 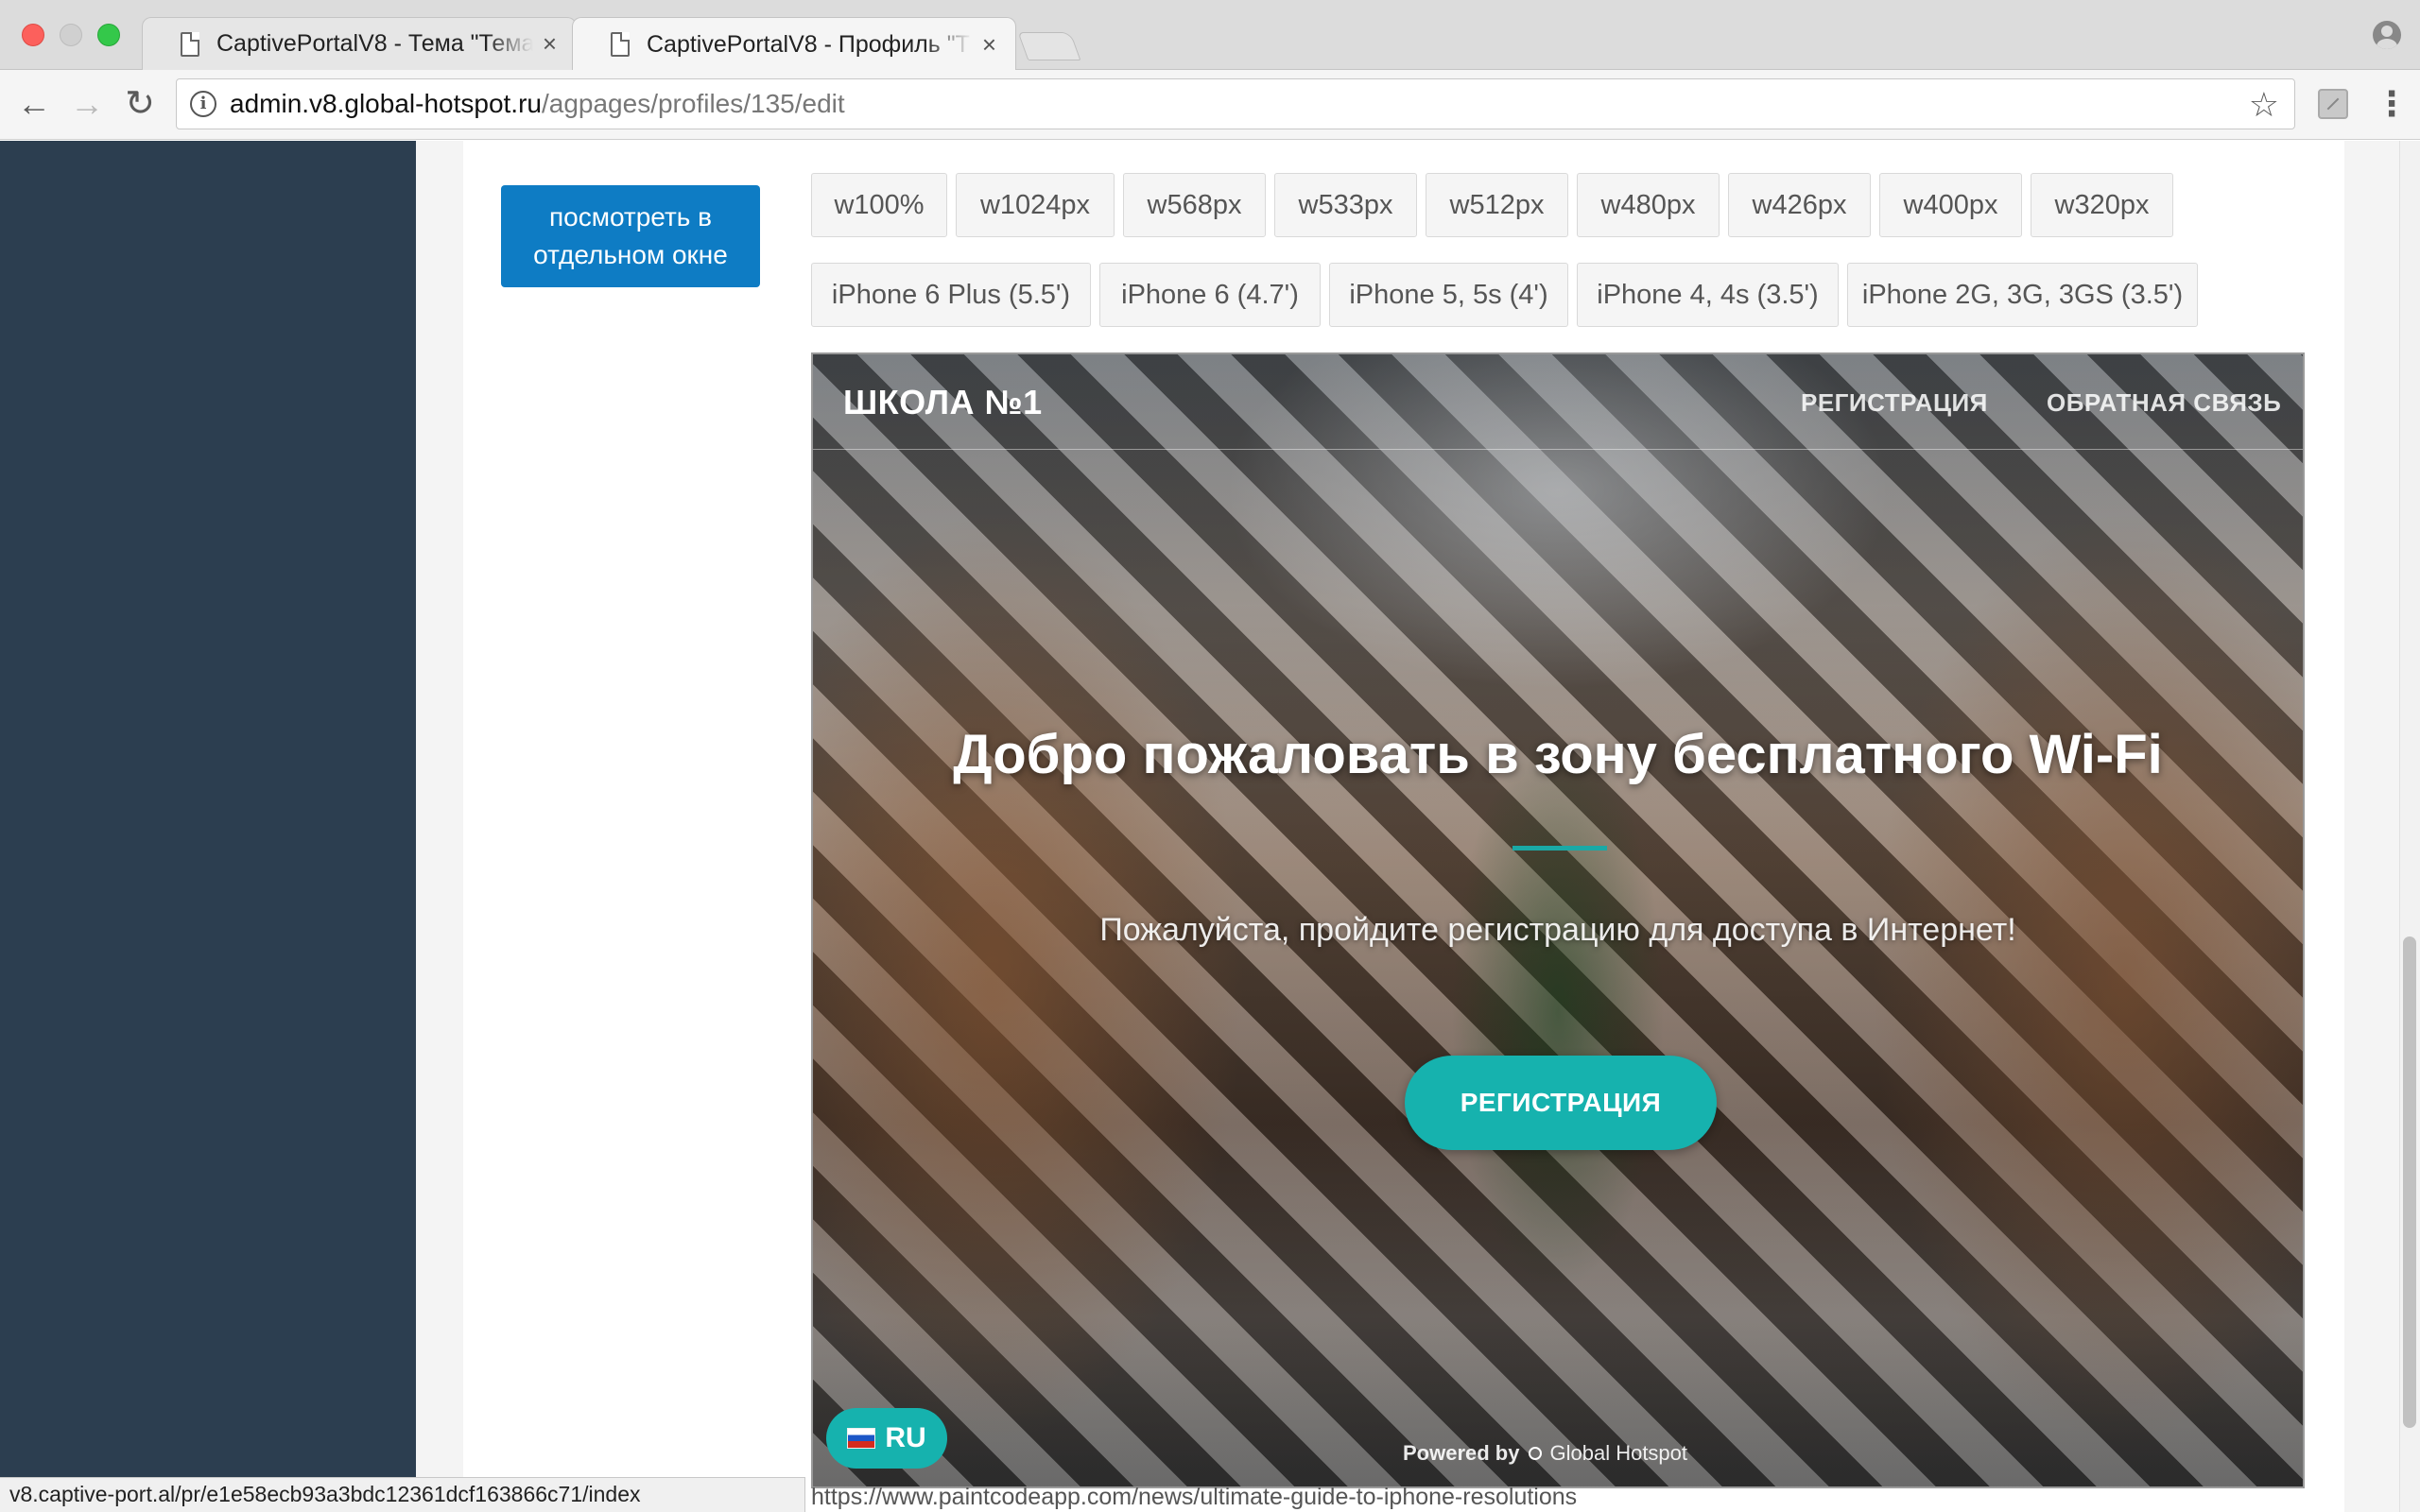 I want to click on width-button-w426: w426px, so click(x=1800, y=205).